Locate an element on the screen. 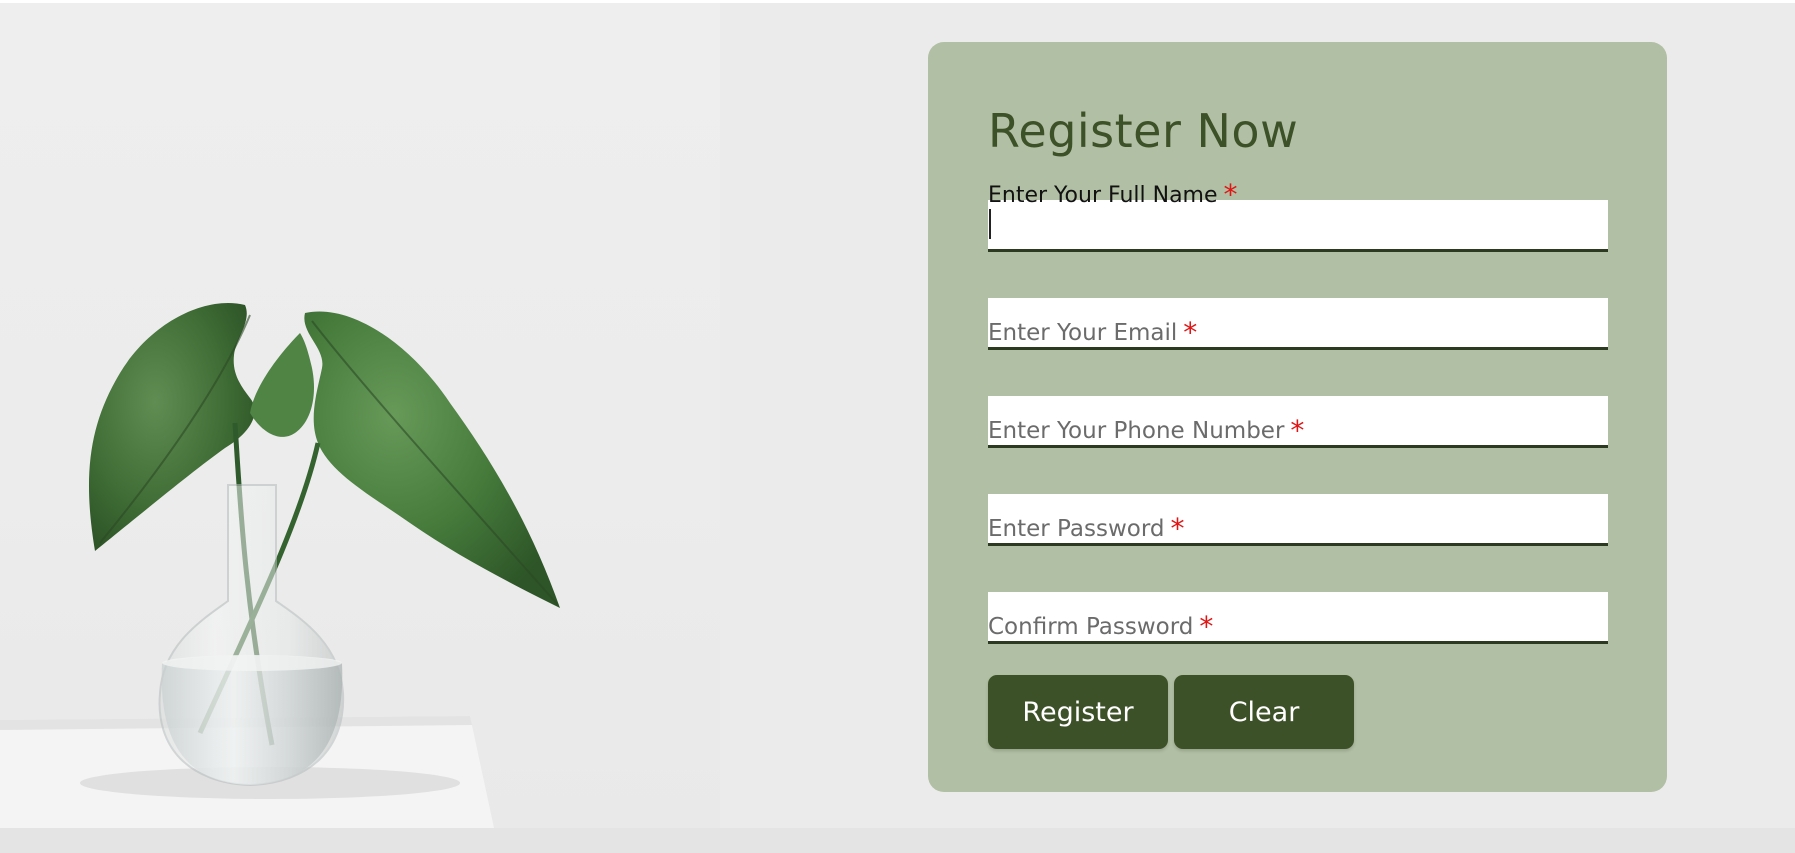 This screenshot has width=1795, height=853. confirm-password-label-text: Confirm Password is located at coordinates (1091, 627).